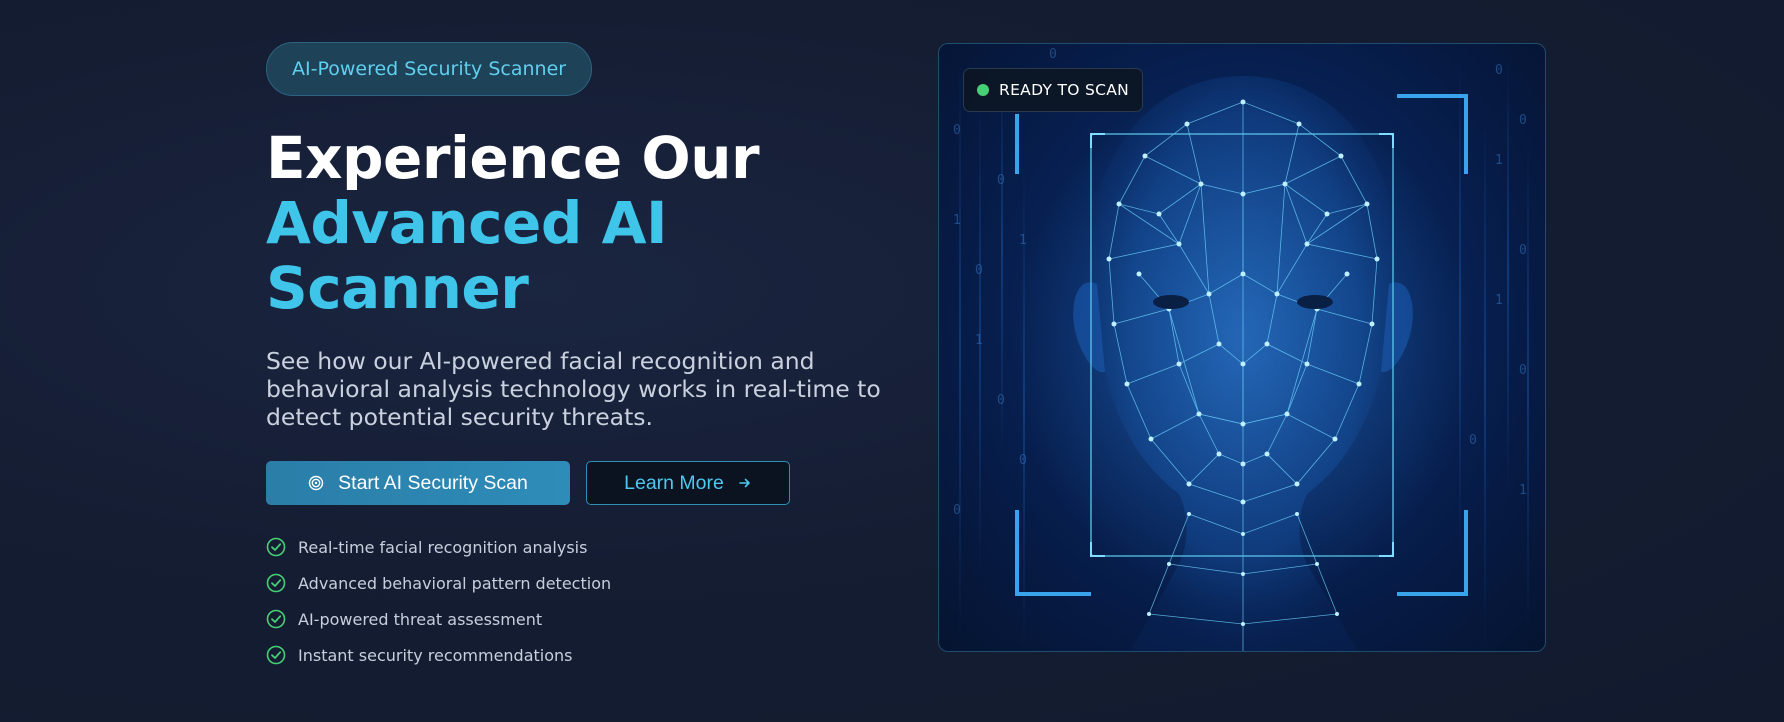  I want to click on feature-text: Instant security recommendations, so click(435, 655).